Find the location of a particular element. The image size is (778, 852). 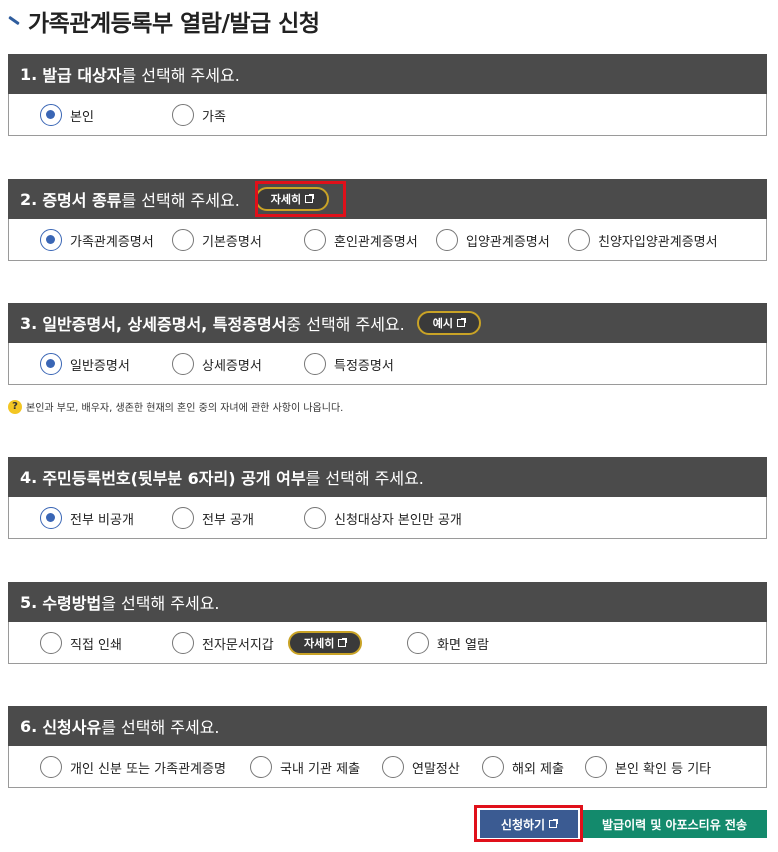

radio-general-cert: 일반증명서 is located at coordinates (85, 364).